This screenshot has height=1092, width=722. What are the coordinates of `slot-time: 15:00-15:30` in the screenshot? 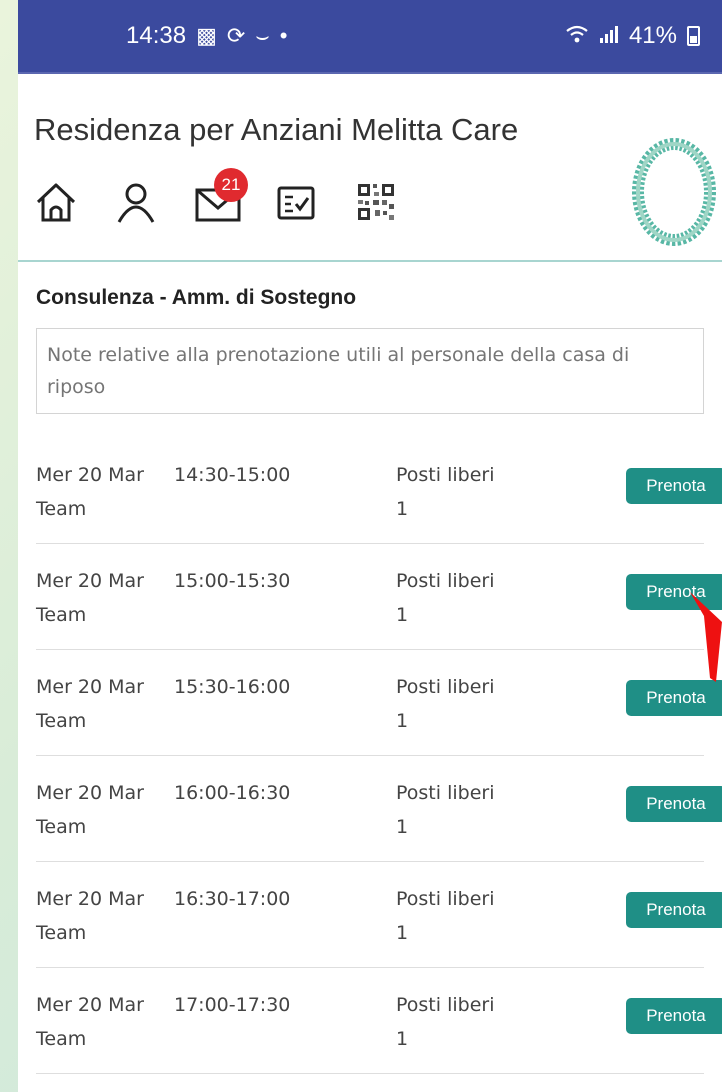 It's located at (232, 581).